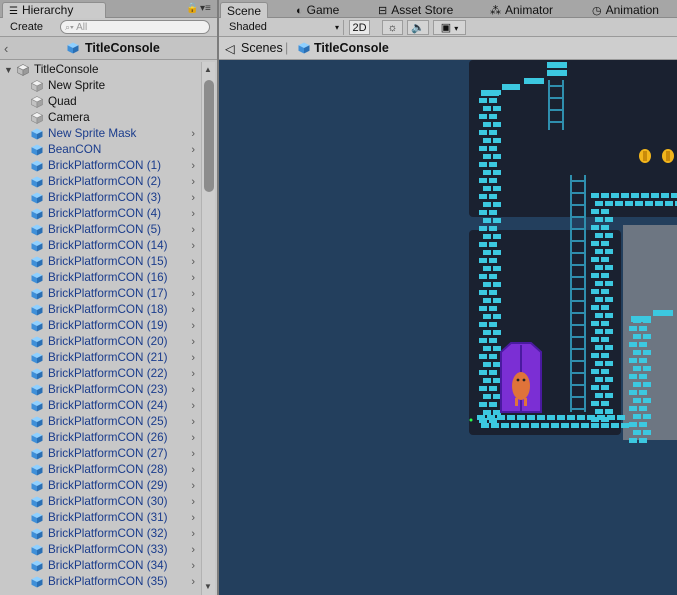  Describe the element at coordinates (208, 586) in the screenshot. I see `scroll-down-icon: ▼` at that location.